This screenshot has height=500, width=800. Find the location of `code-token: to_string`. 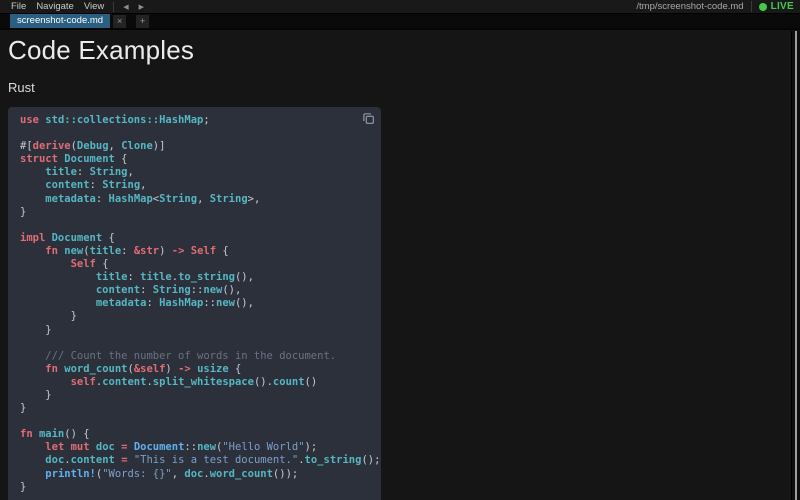

code-token: to_string is located at coordinates (333, 460).